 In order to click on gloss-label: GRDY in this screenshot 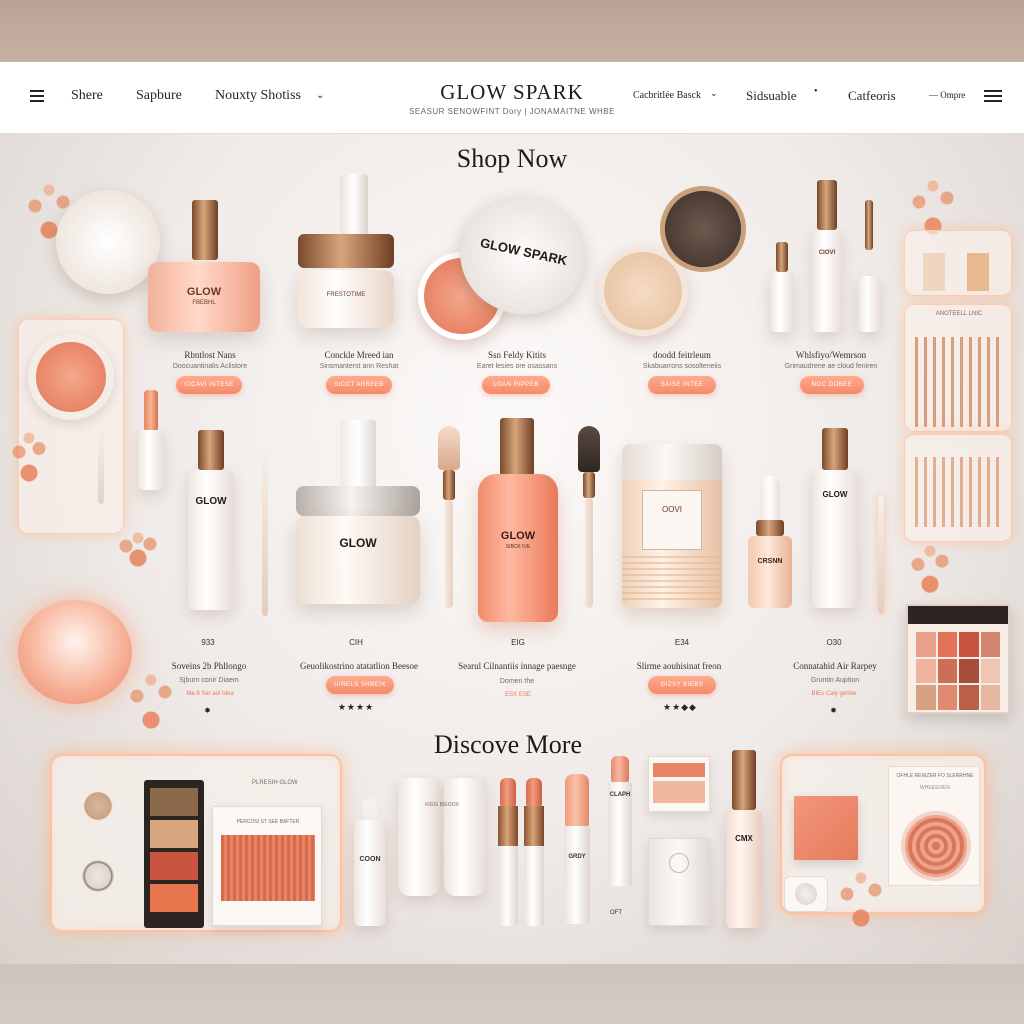, I will do `click(577, 857)`.